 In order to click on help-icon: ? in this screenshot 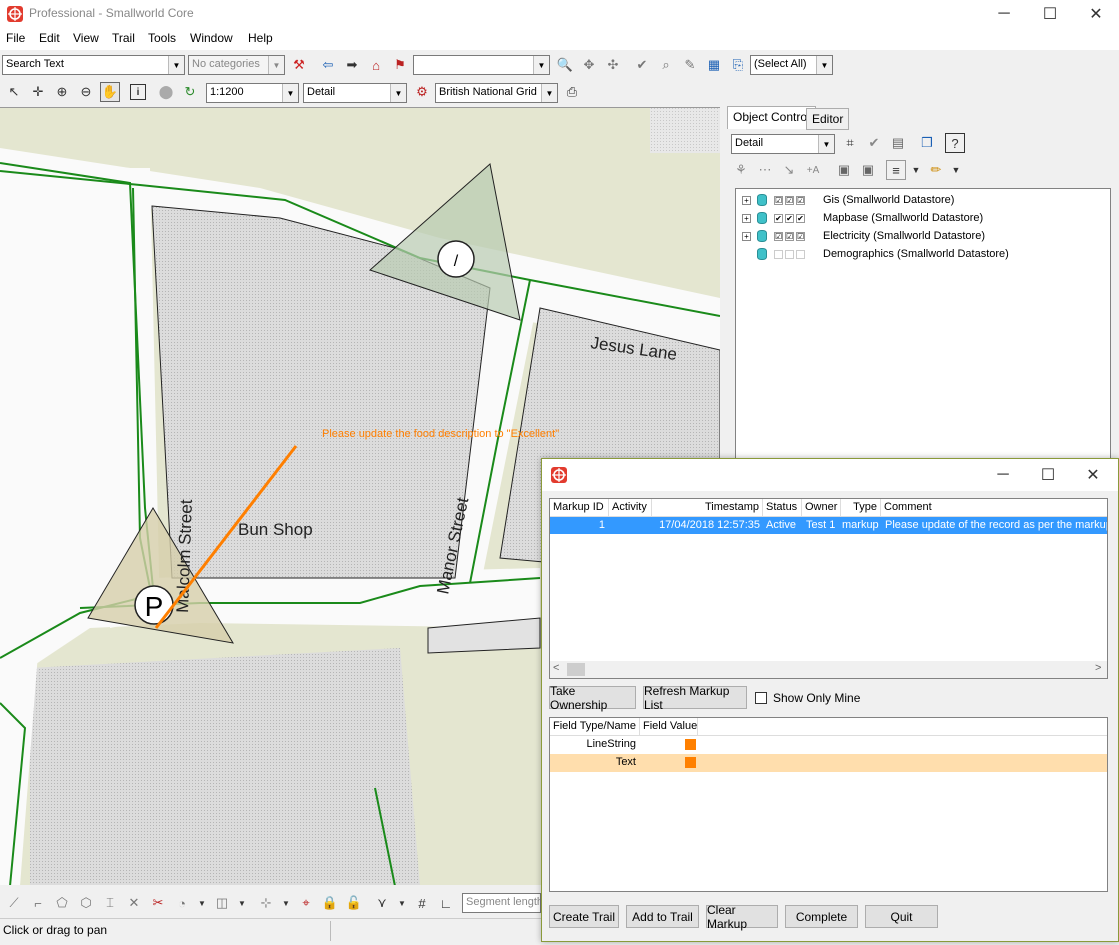, I will do `click(955, 143)`.